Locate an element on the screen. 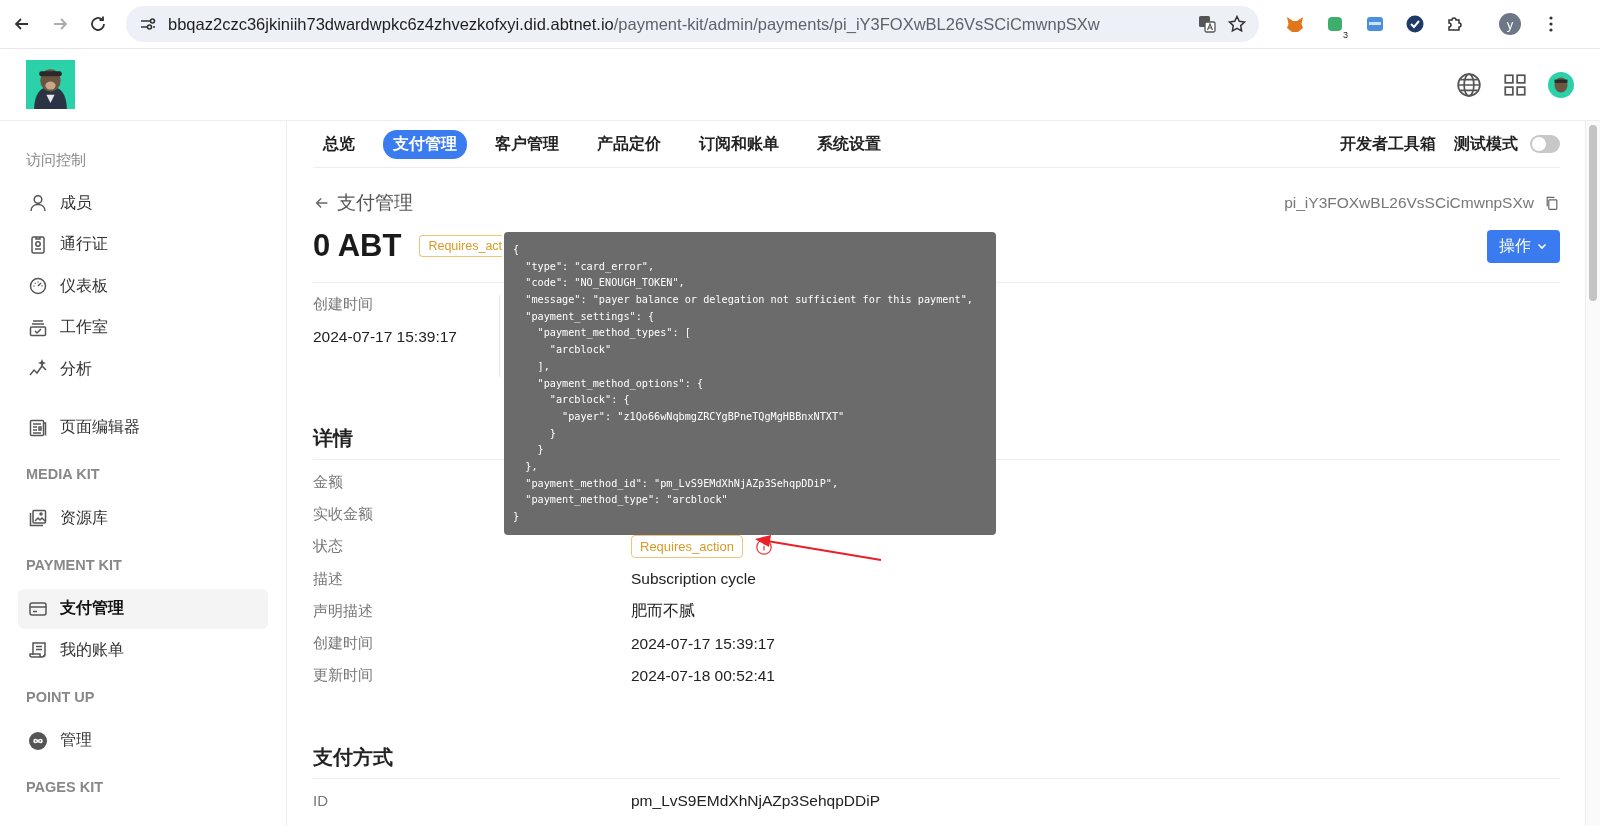 This screenshot has height=826, width=1600. field-label: 创建时间 is located at coordinates (343, 643).